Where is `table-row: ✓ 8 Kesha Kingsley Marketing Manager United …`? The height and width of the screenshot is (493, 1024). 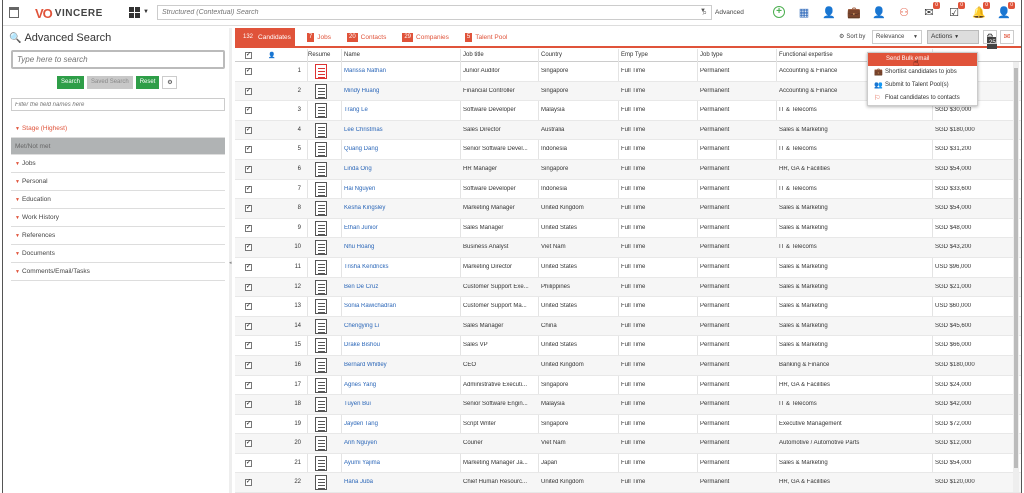 table-row: ✓ 8 Kesha Kingsley Marketing Manager United … is located at coordinates (628, 209).